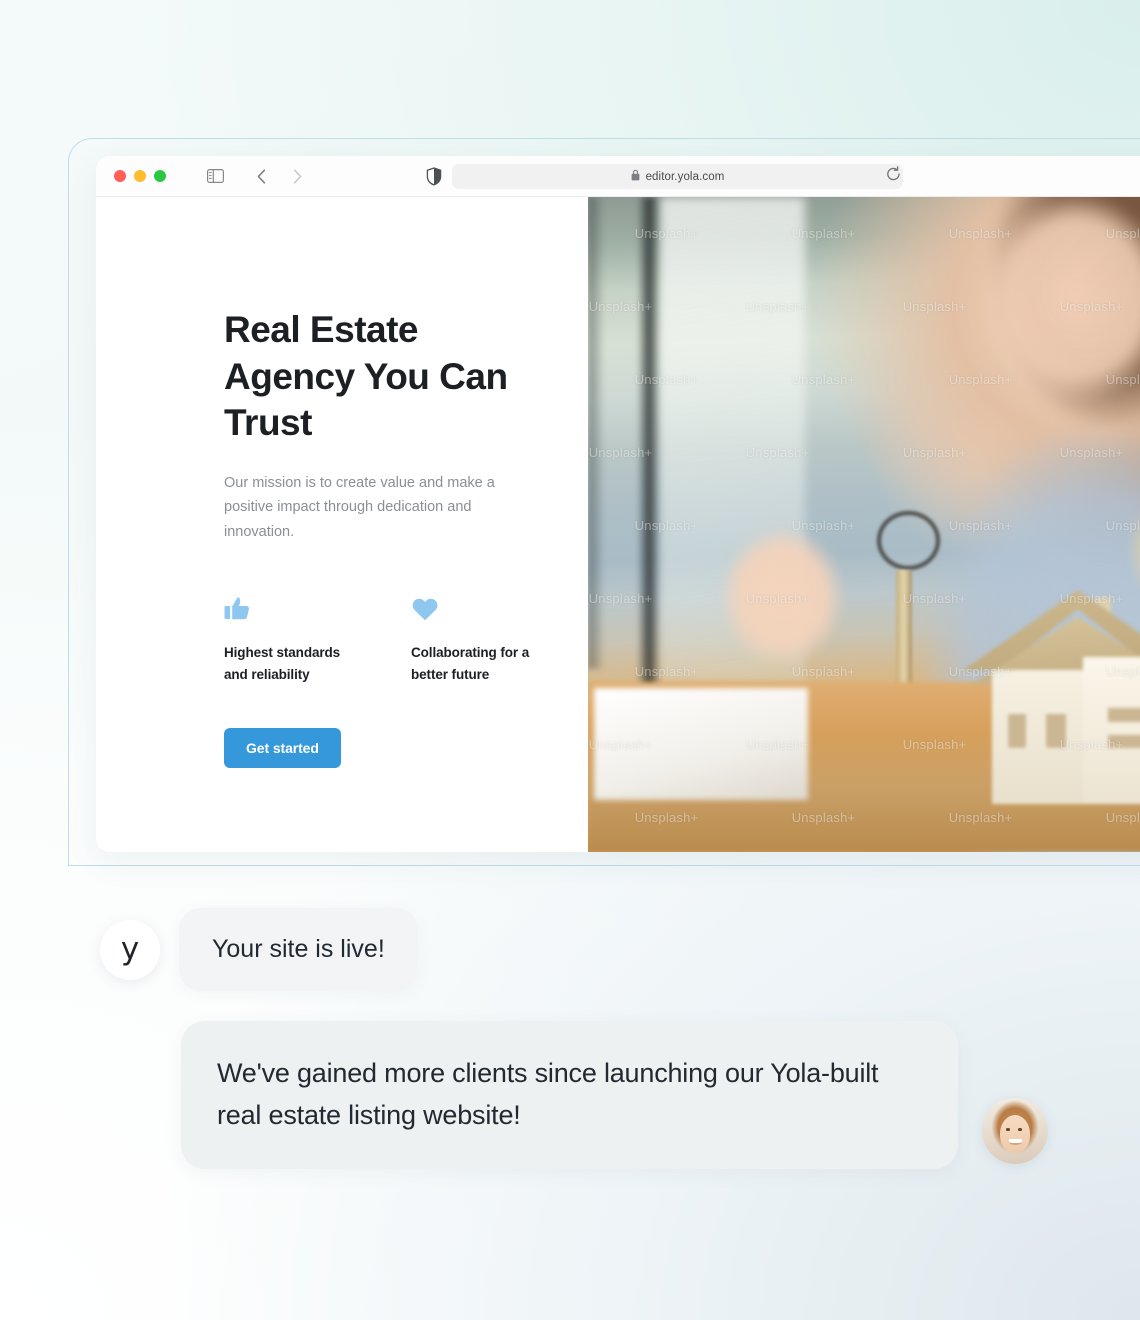 The height and width of the screenshot is (1320, 1140). What do you see at coordinates (261, 176) in the screenshot?
I see `chevron-left-icon` at bounding box center [261, 176].